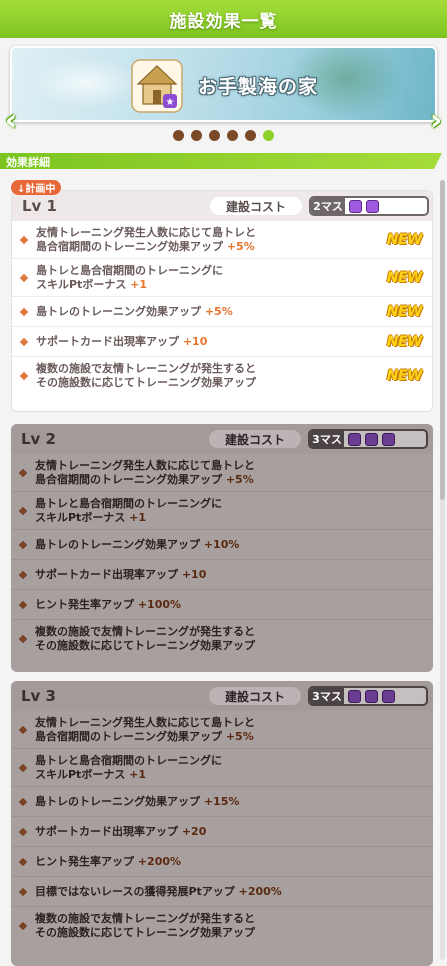 The height and width of the screenshot is (966, 447). What do you see at coordinates (328, 206) in the screenshot?
I see `cost-masu: 2マス` at bounding box center [328, 206].